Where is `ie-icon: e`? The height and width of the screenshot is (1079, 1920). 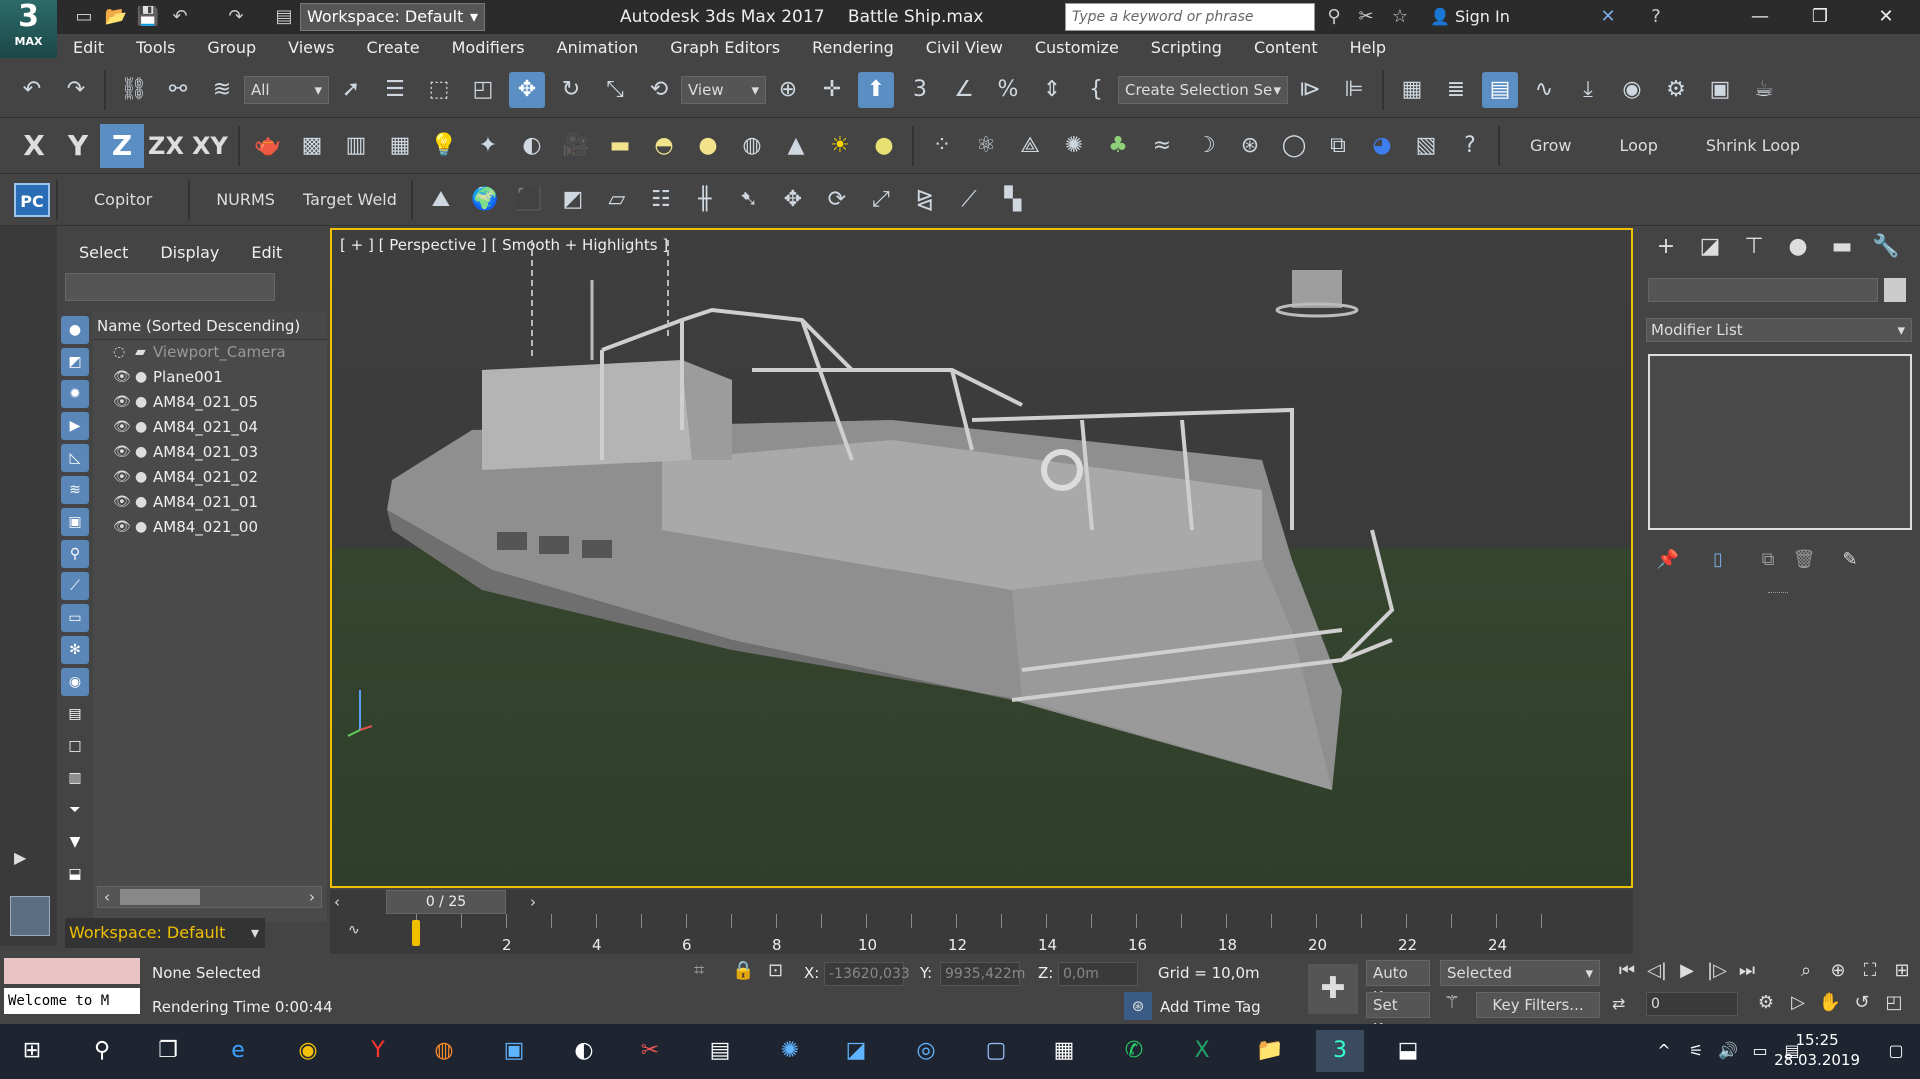 ie-icon: e is located at coordinates (238, 1051).